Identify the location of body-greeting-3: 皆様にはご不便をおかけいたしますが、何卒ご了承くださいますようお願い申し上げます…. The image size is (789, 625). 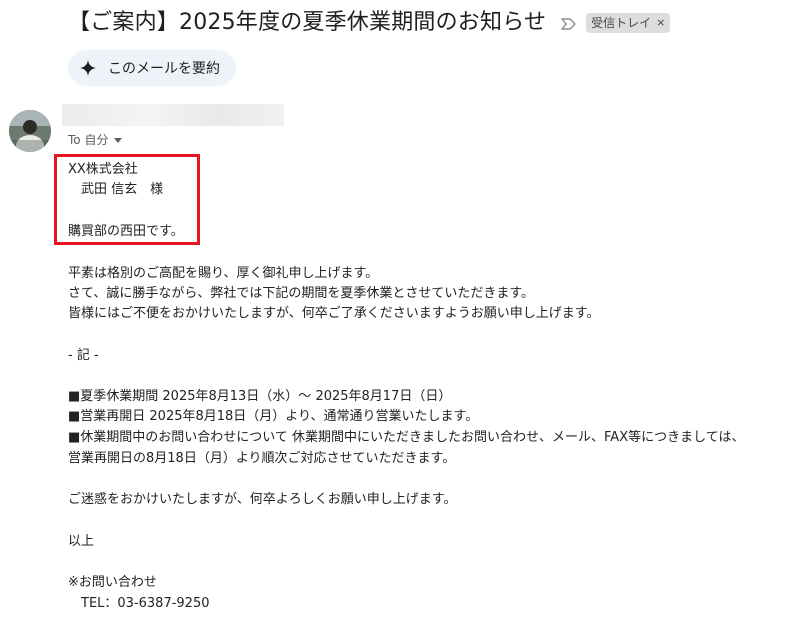
(334, 313).